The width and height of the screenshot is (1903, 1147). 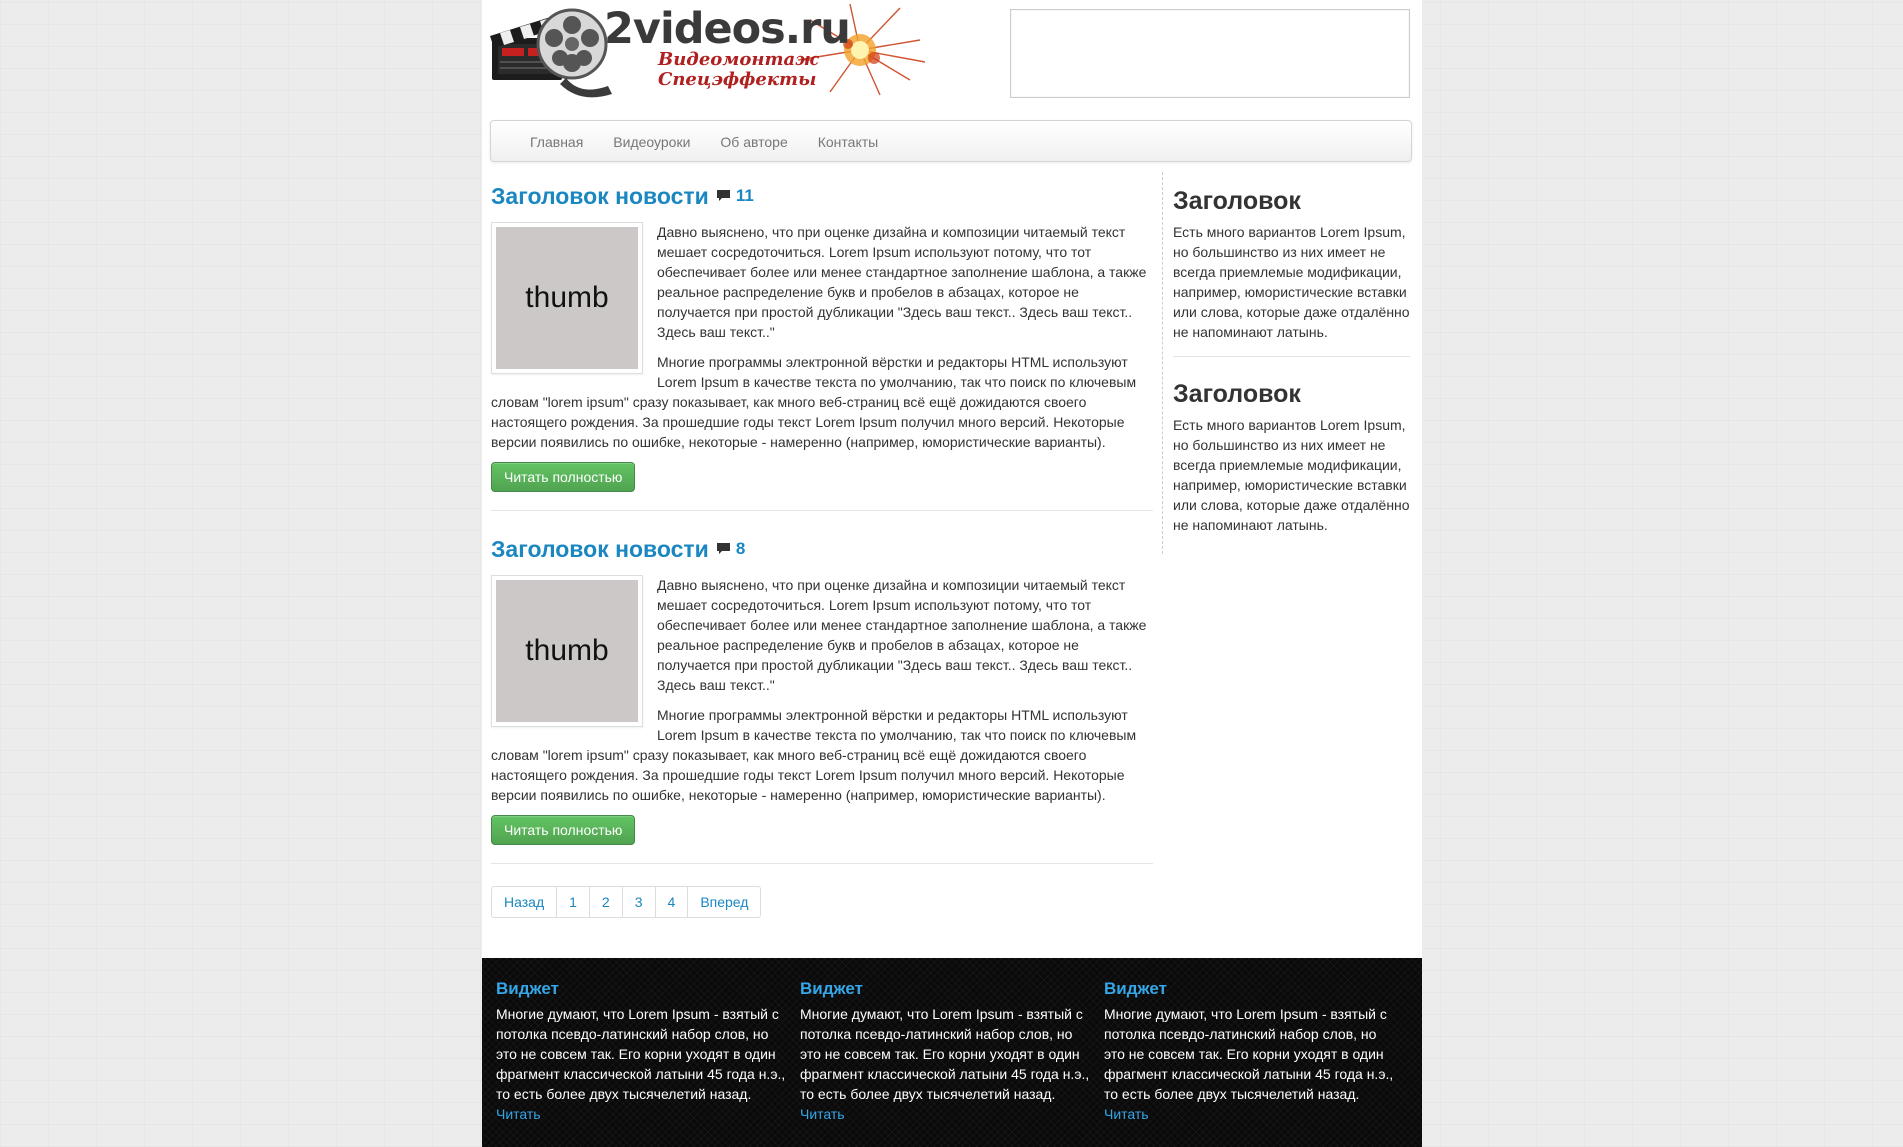 What do you see at coordinates (740, 548) in the screenshot?
I see `comment-count-value: 8` at bounding box center [740, 548].